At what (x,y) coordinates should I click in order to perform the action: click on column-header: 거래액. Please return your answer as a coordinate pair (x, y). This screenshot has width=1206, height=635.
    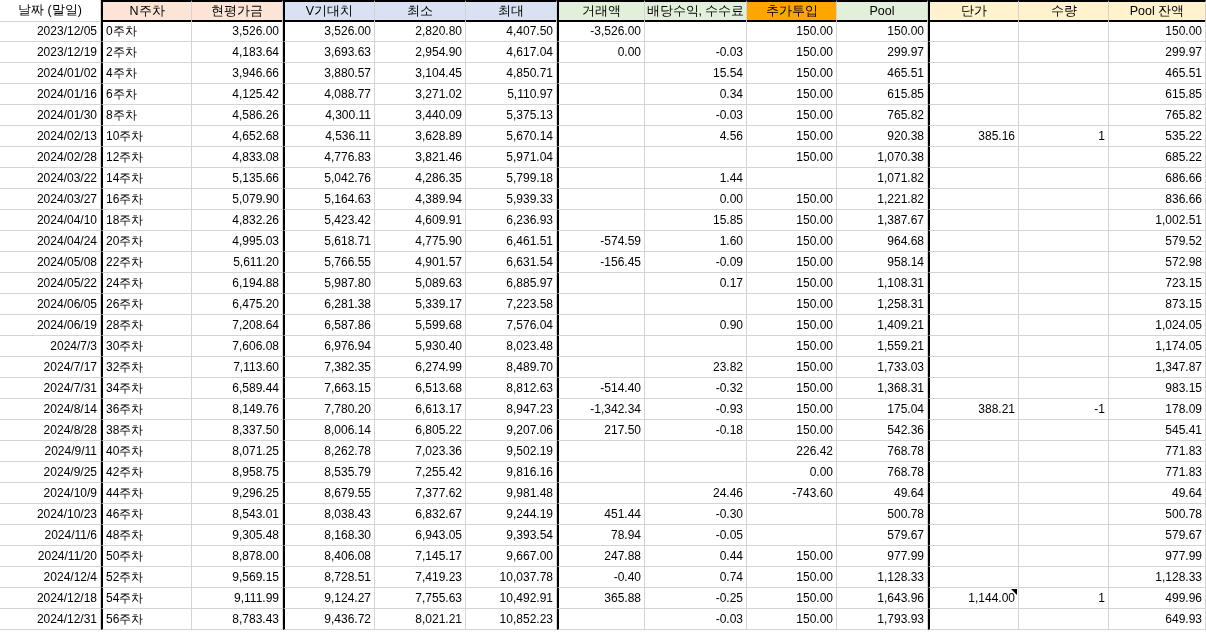
    Looking at the image, I should click on (601, 11).